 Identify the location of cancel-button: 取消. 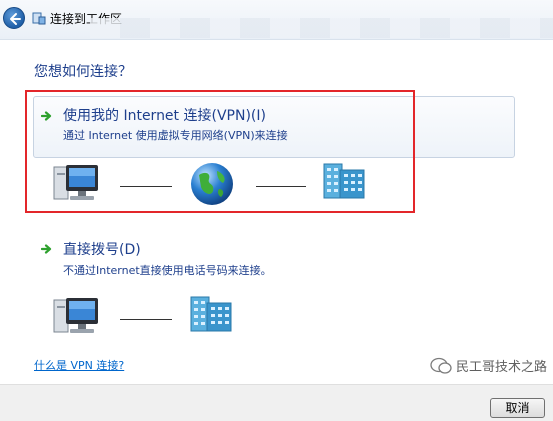
(517, 408).